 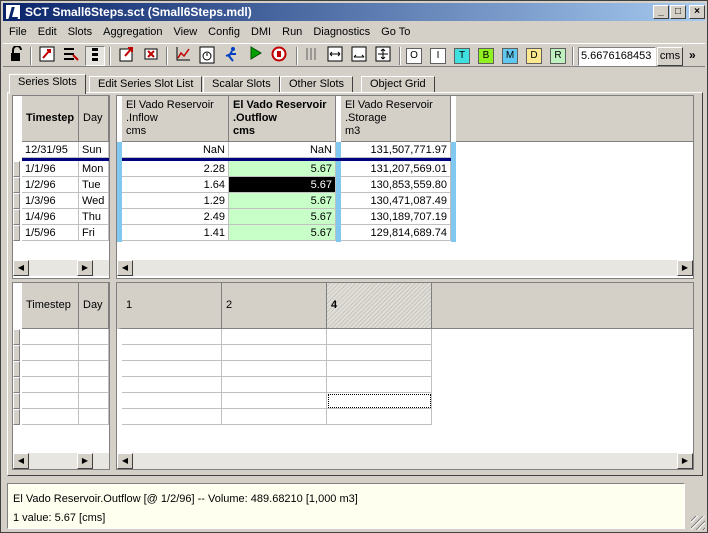 What do you see at coordinates (395, 32) in the screenshot?
I see `menu-goto: Go To` at bounding box center [395, 32].